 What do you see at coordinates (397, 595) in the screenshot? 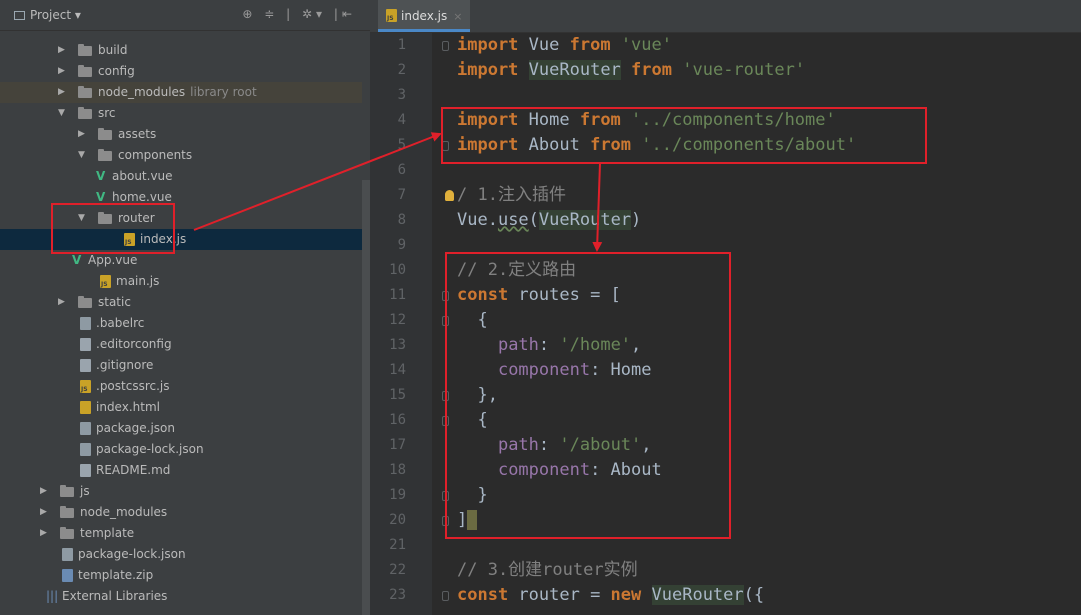
I see `line-number: 23` at bounding box center [397, 595].